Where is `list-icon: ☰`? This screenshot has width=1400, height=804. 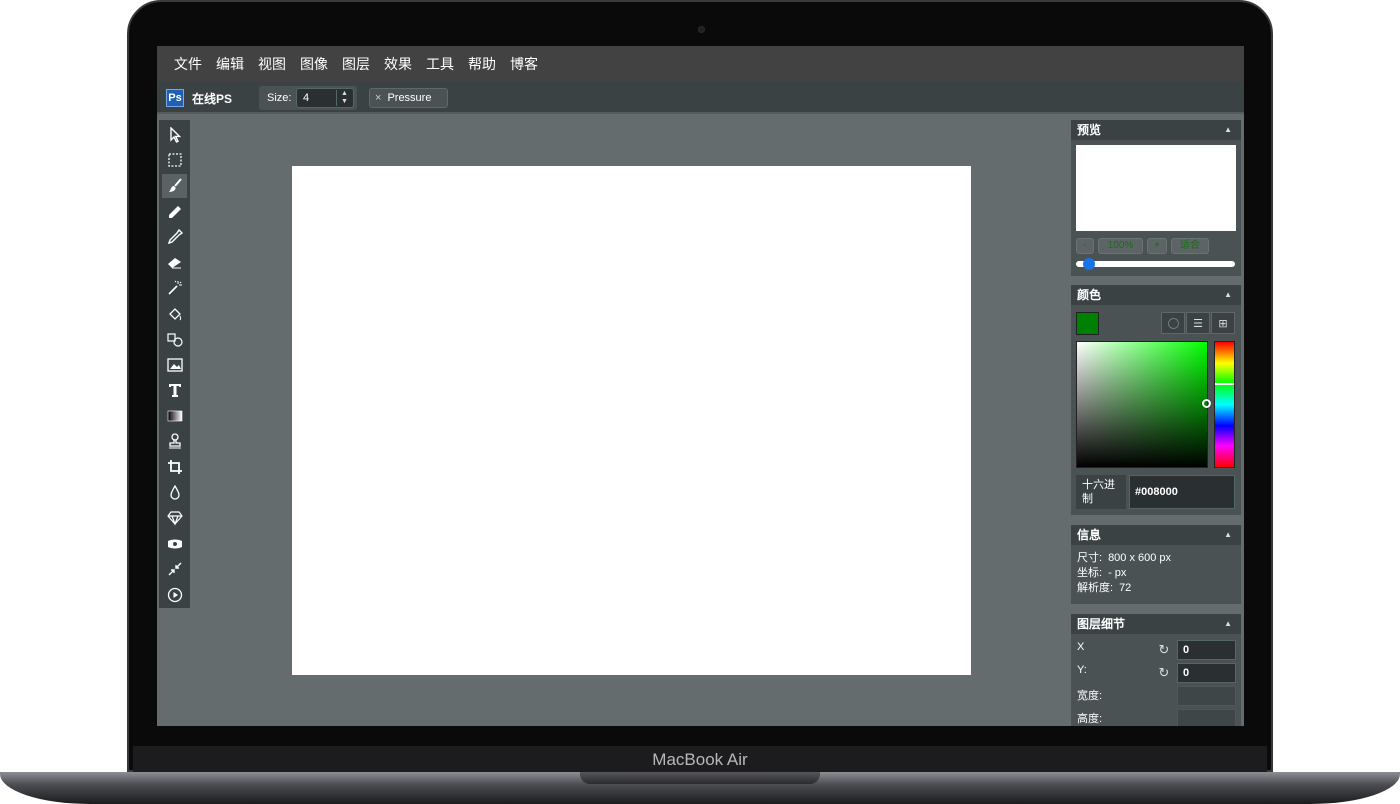
list-icon: ☰ is located at coordinates (1198, 323).